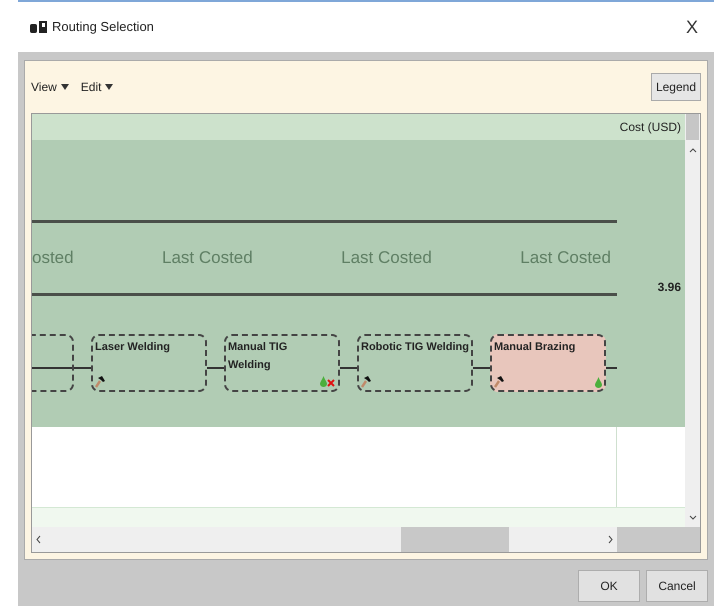 The height and width of the screenshot is (606, 714). Describe the element at coordinates (38, 539) in the screenshot. I see `scroll-left-icon` at that location.